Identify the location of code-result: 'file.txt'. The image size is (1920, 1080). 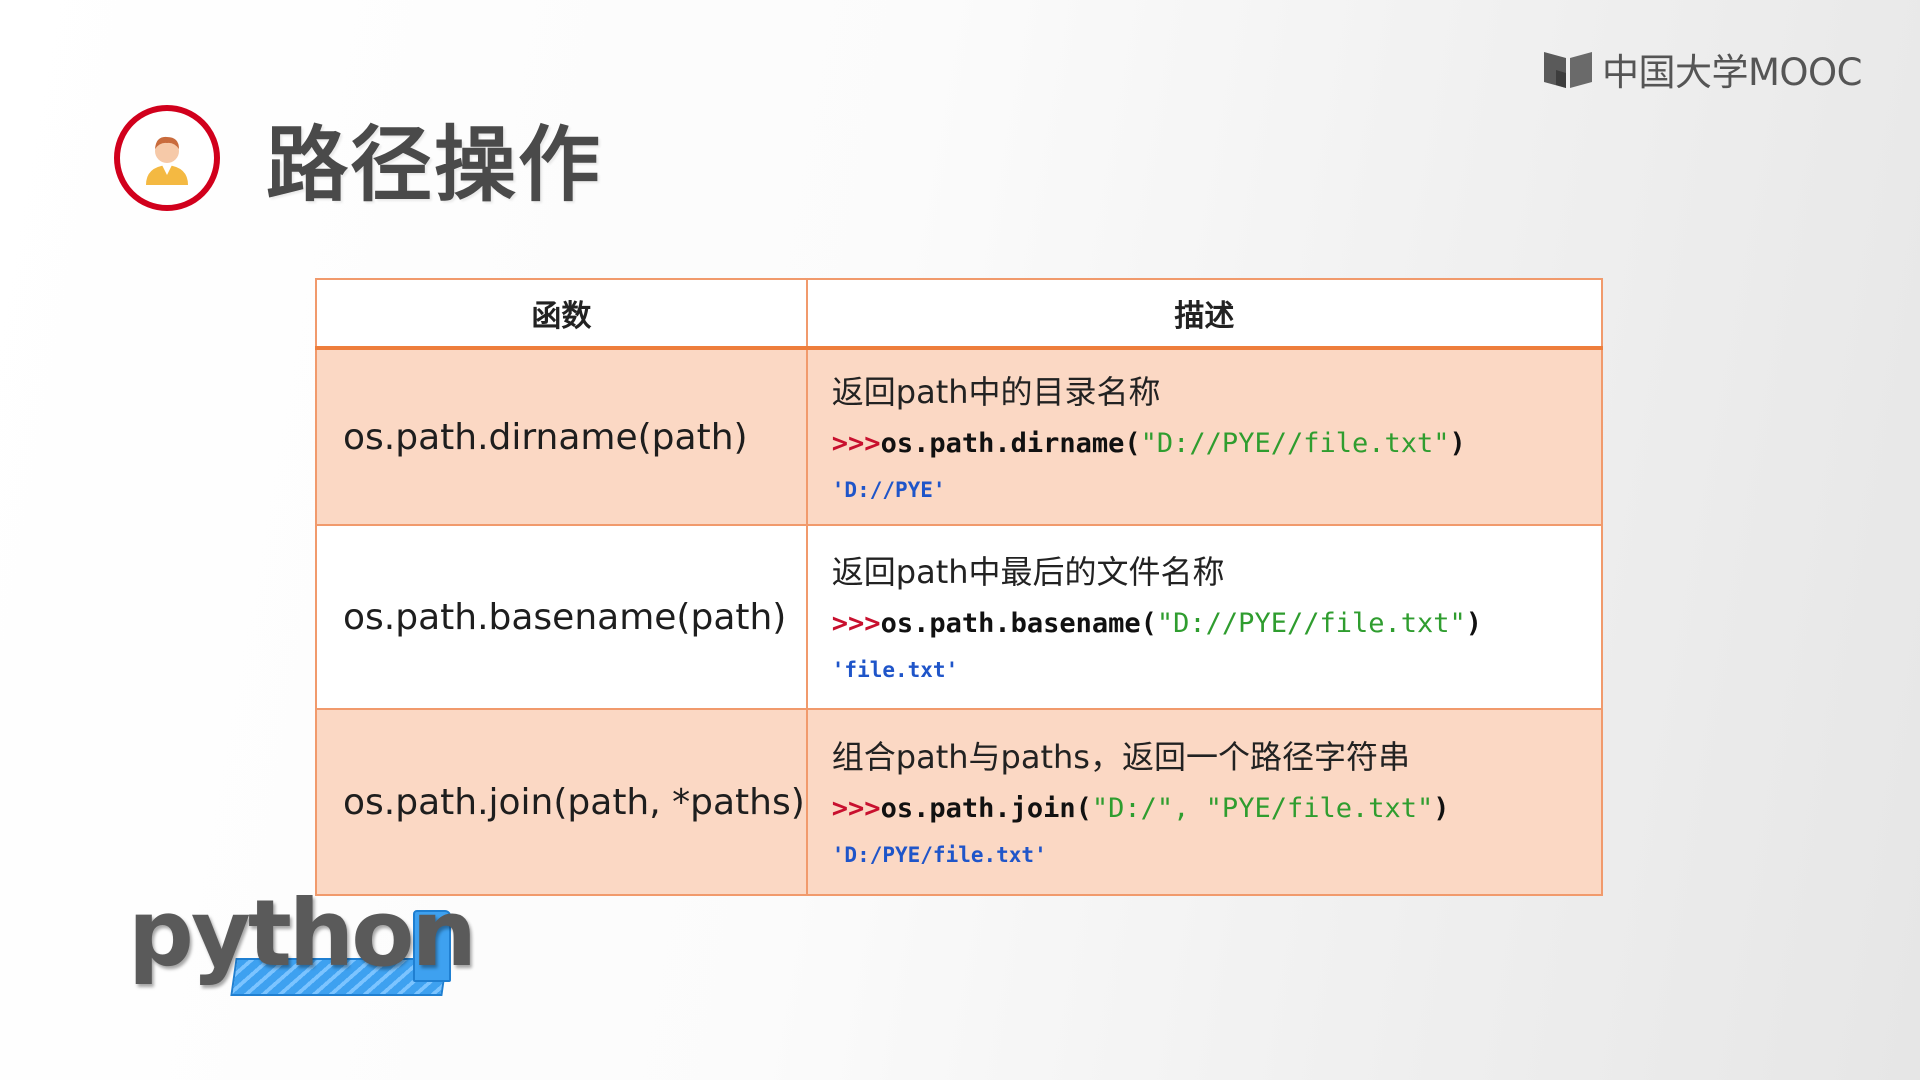
(895, 670).